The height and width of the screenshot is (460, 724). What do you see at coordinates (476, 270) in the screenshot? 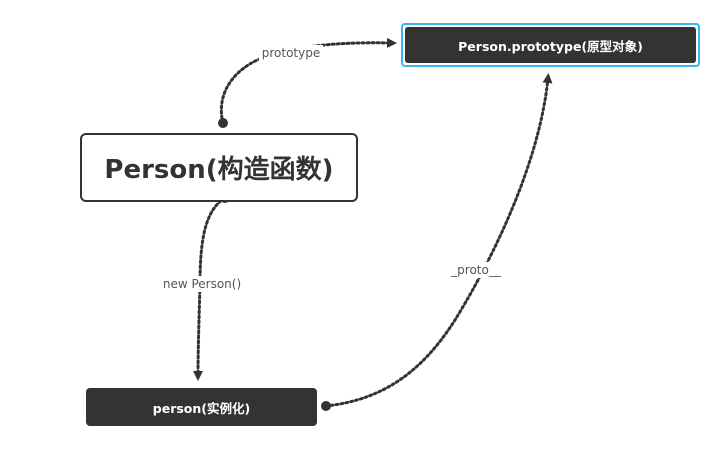
I see `edge-proto-label: _proto__` at bounding box center [476, 270].